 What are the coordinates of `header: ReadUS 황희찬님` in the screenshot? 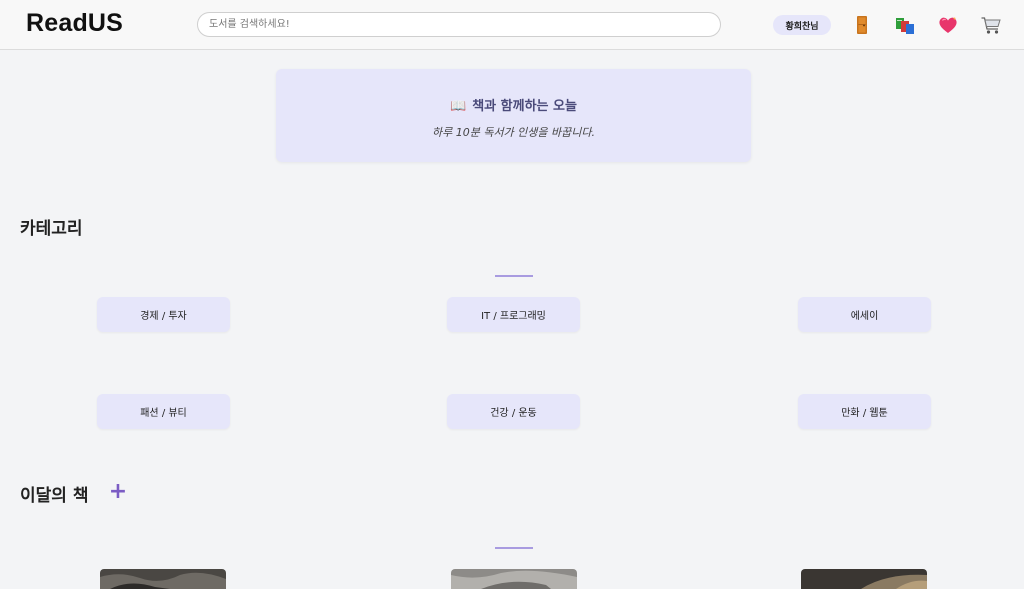 It's located at (512, 25).